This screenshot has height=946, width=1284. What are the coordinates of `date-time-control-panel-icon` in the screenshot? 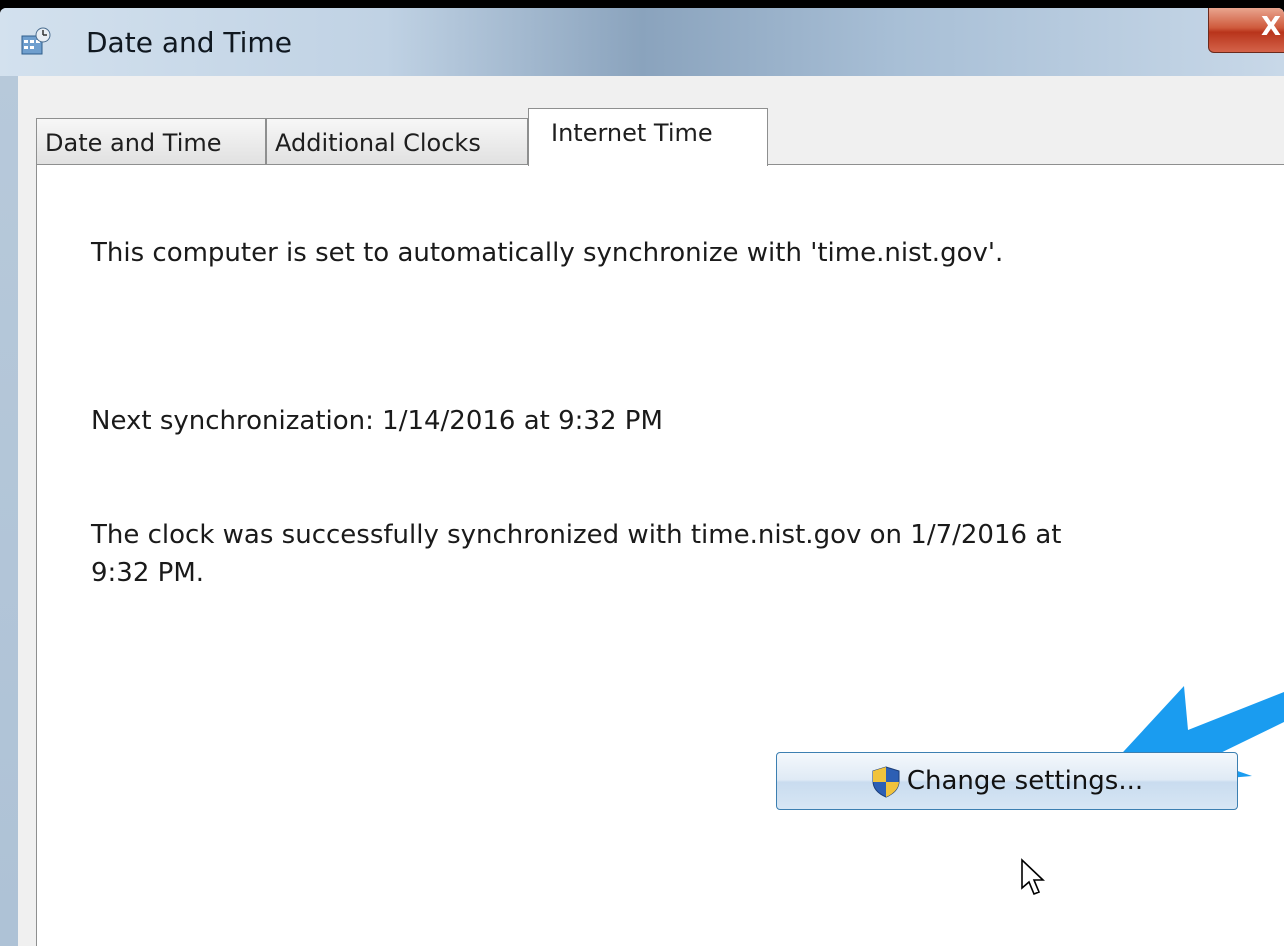 It's located at (36, 41).